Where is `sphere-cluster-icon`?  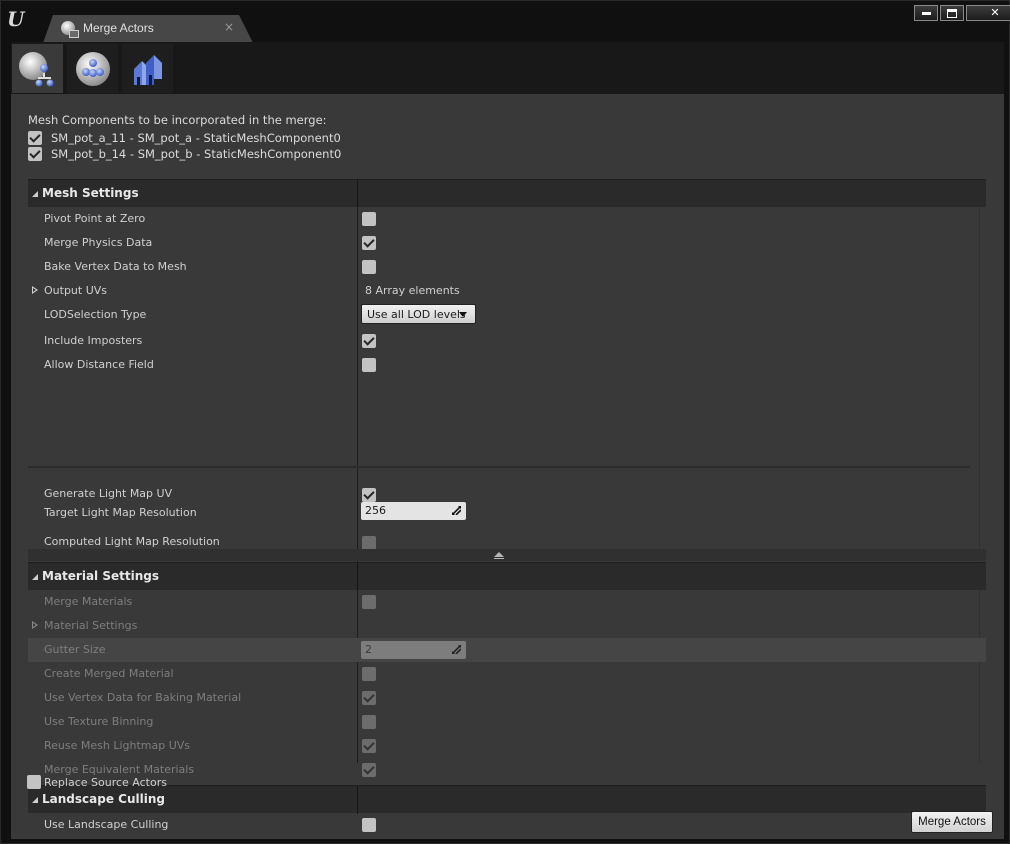
sphere-cluster-icon is located at coordinates (93, 69).